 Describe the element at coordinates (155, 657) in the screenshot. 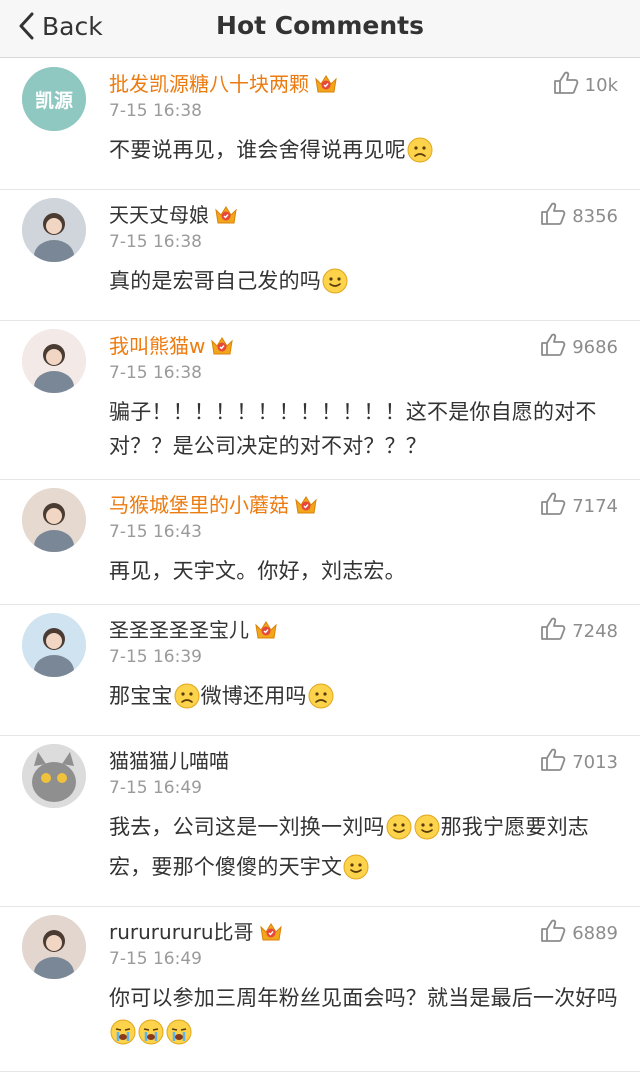

I see `comment-time: 7-15 16:39` at that location.